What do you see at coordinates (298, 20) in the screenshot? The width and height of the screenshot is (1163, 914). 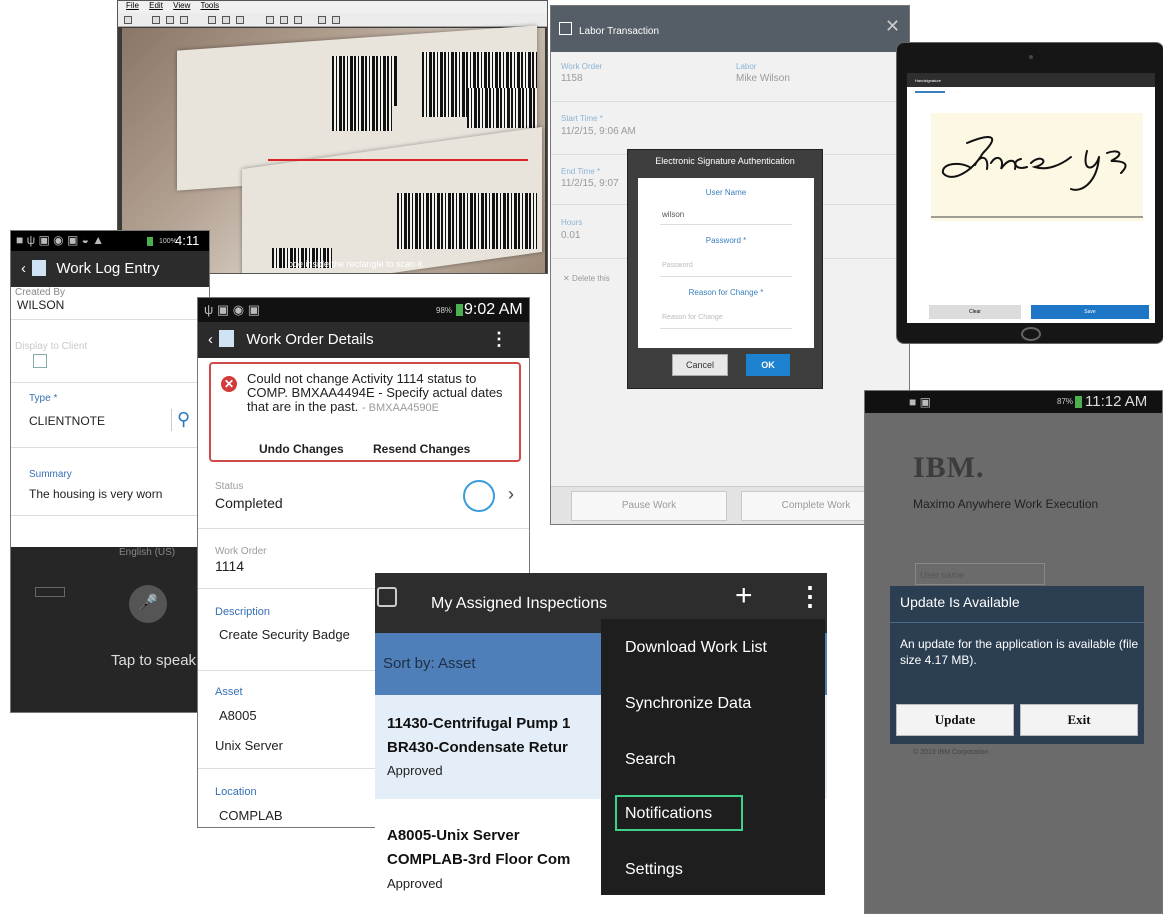 I see `settings-icon` at bounding box center [298, 20].